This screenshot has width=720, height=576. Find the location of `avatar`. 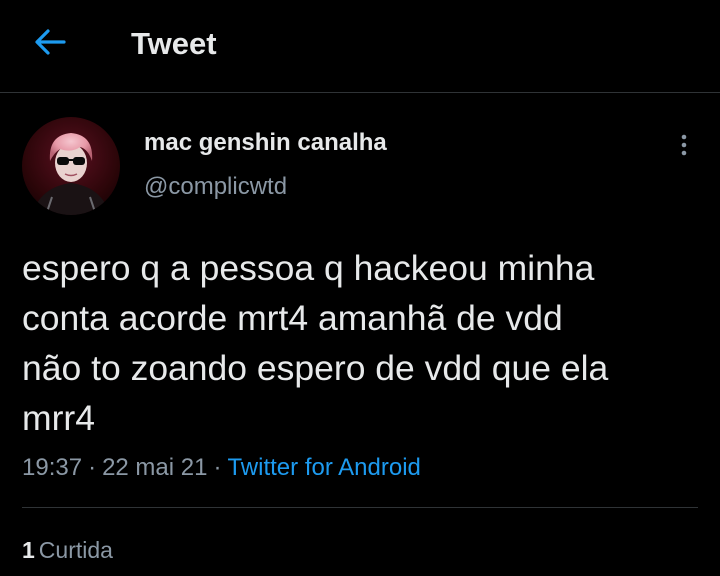

avatar is located at coordinates (71, 166).